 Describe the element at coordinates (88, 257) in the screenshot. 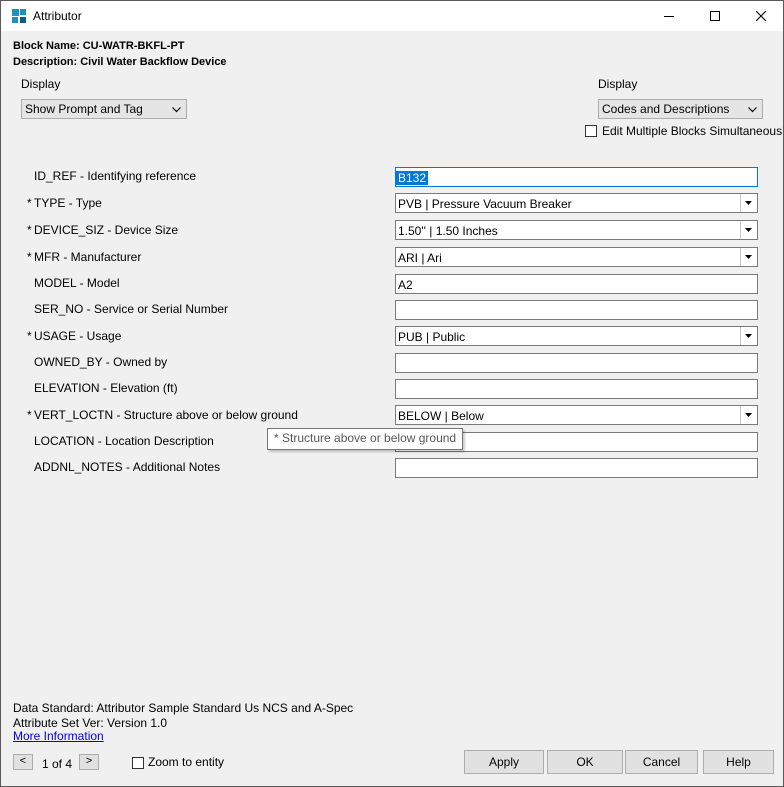

I see `attribute-label: MFR - Manufacturer` at that location.